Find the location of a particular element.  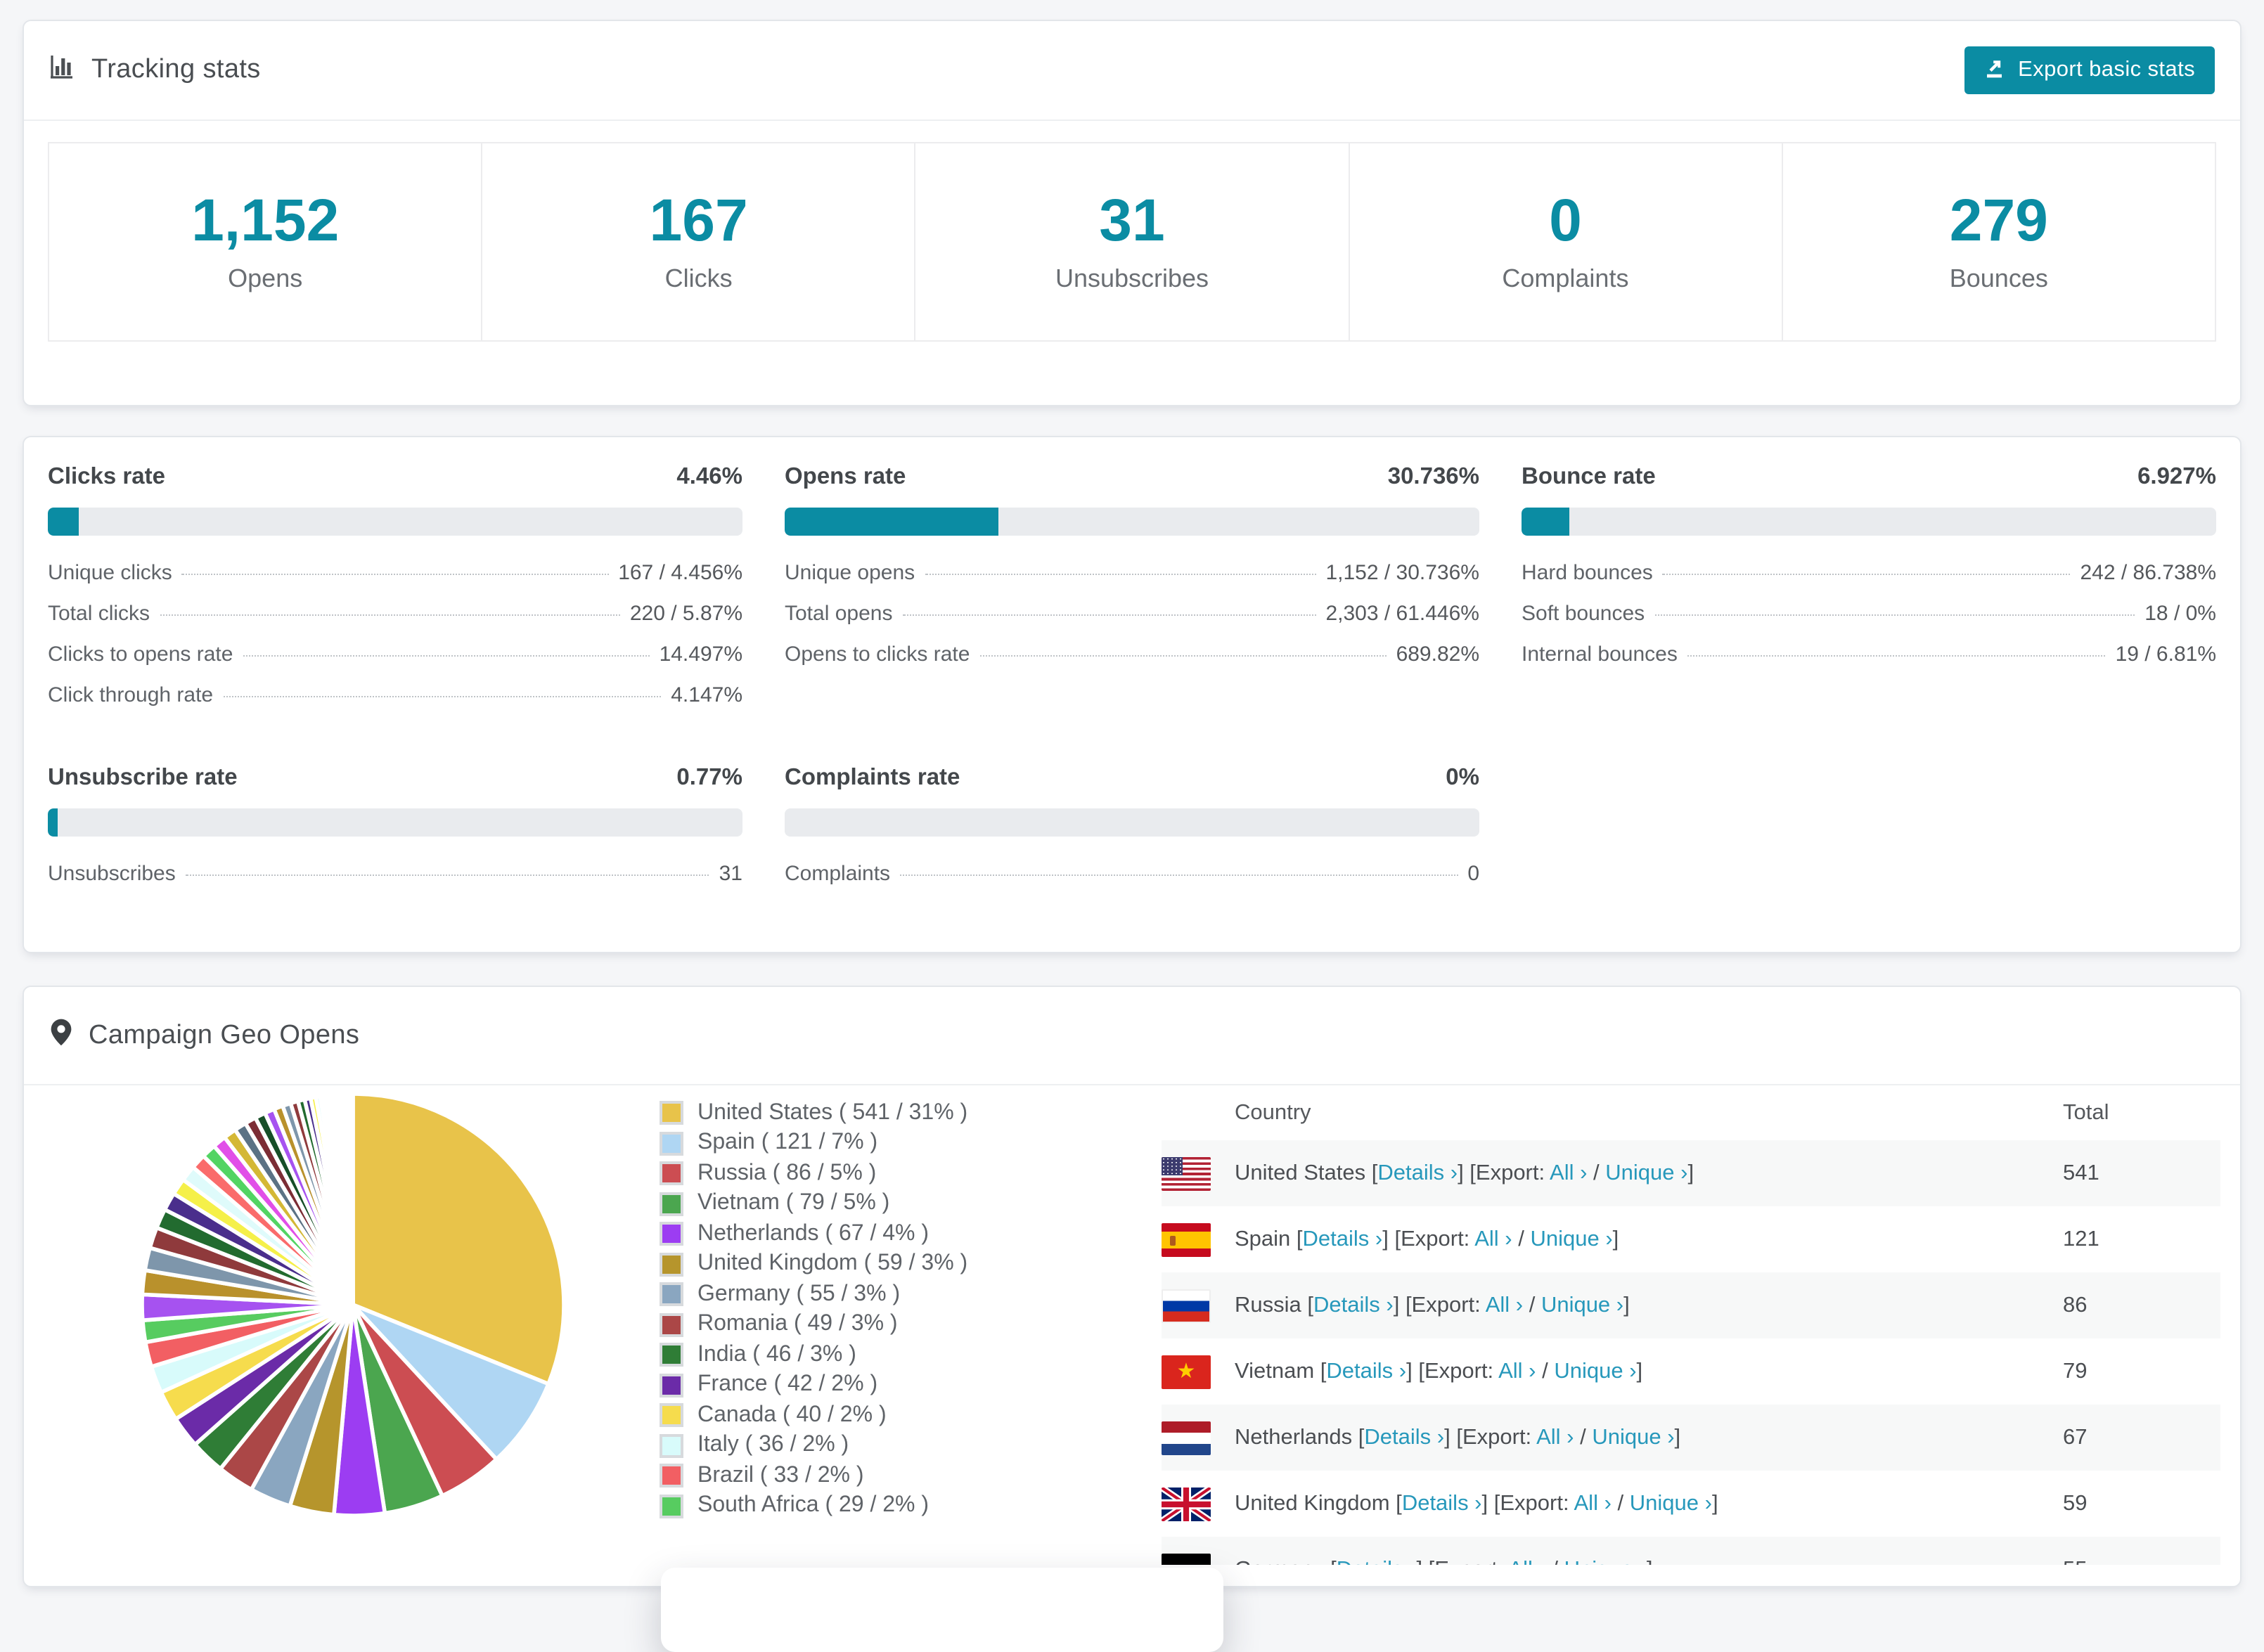

legend-item: United States ( 541 / 31% ) is located at coordinates (814, 1112).